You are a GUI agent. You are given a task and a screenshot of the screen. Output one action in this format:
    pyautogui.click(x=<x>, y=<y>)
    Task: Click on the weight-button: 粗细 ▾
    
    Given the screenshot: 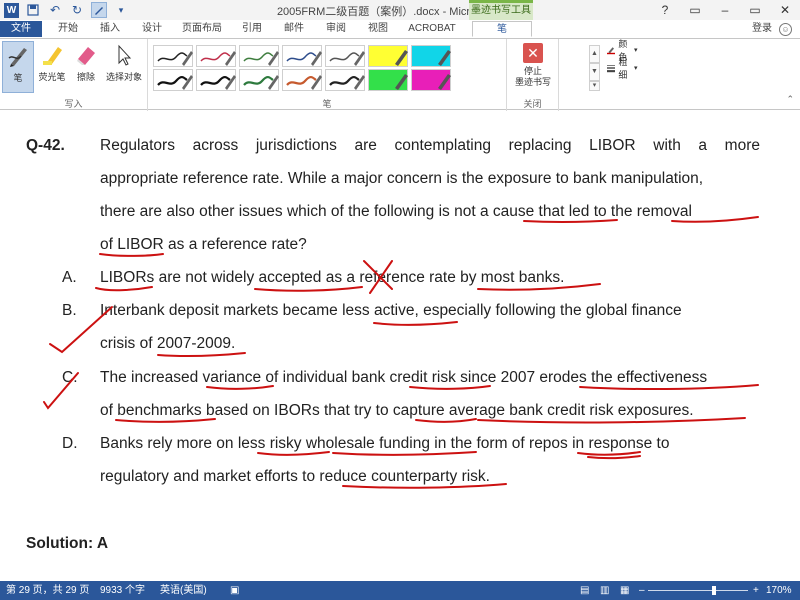 What is the action you would take?
    pyautogui.click(x=622, y=68)
    